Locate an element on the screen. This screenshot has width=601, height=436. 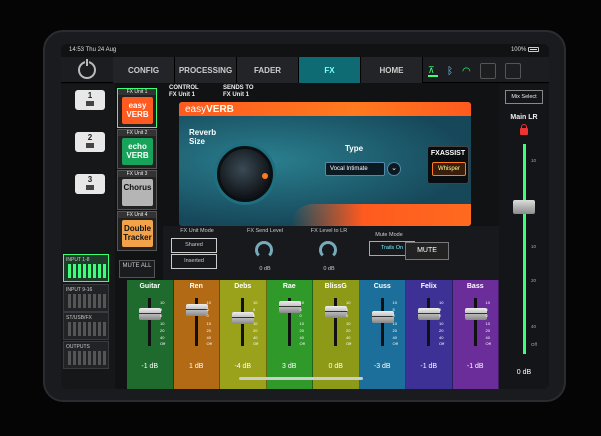
tab-home: HOME is located at coordinates (392, 70).